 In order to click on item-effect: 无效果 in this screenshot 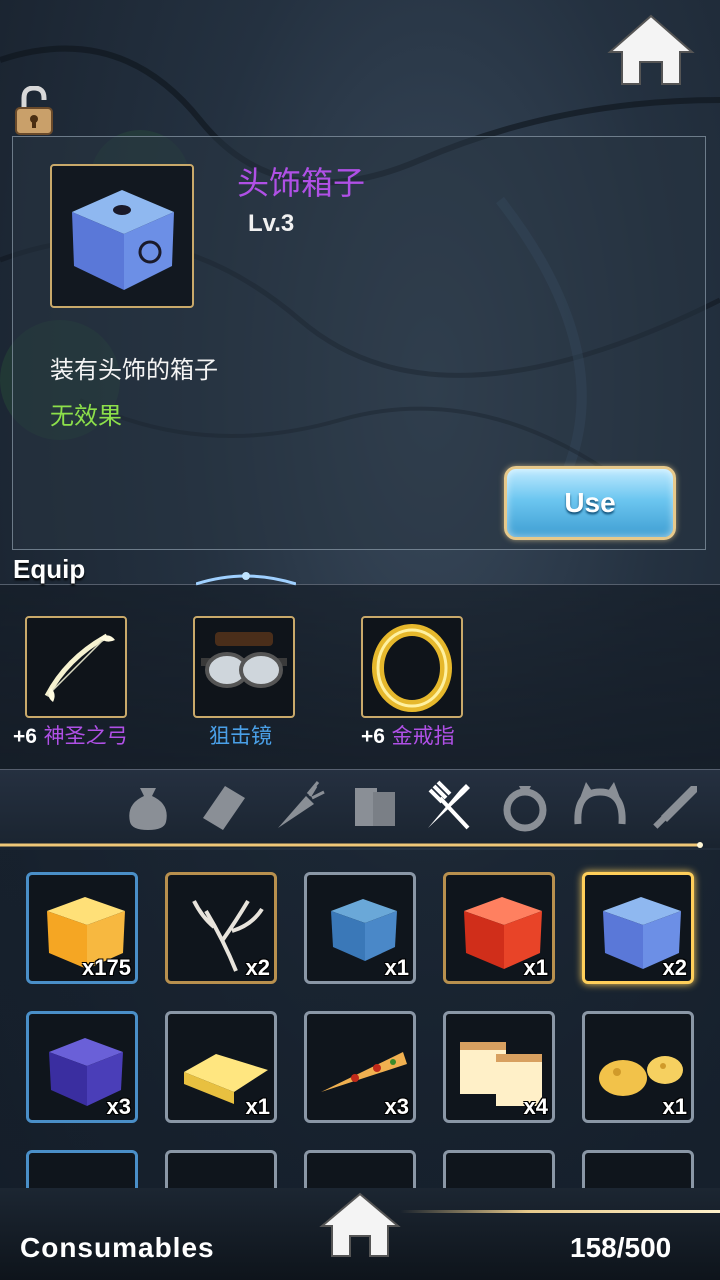, I will do `click(86, 416)`.